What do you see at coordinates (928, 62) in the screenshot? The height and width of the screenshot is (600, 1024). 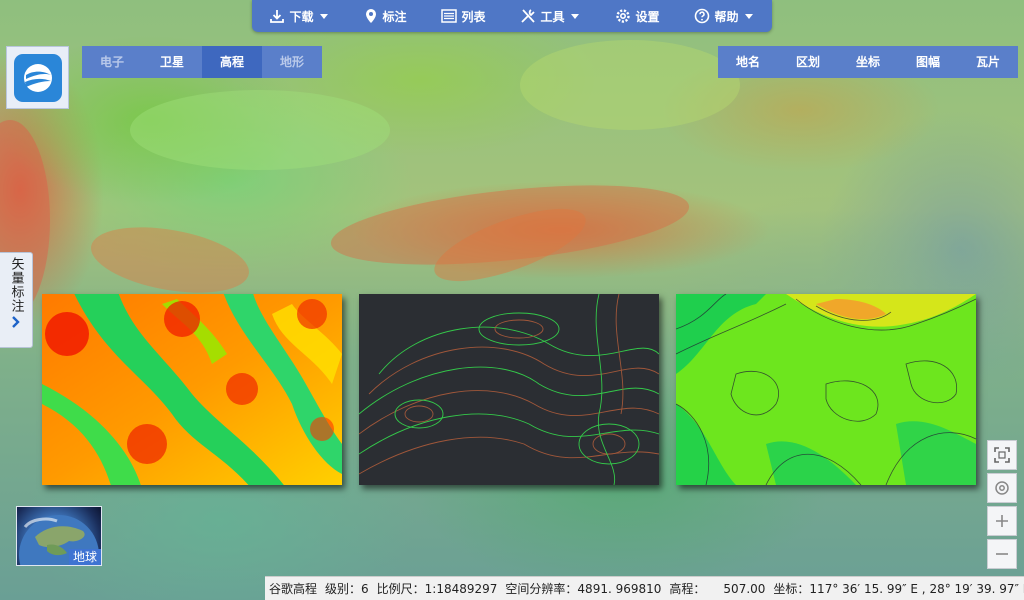 I see `tab-mapsheet: 图幅` at bounding box center [928, 62].